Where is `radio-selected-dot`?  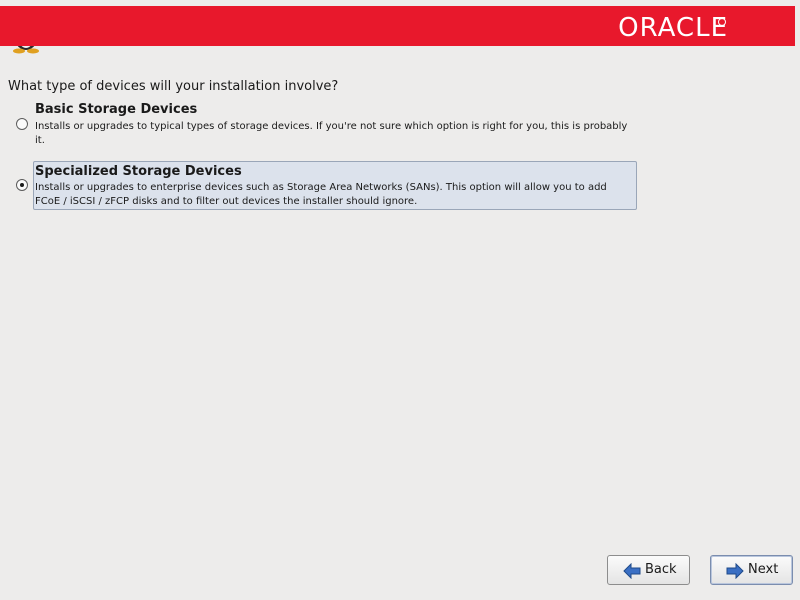 radio-selected-dot is located at coordinates (22, 185).